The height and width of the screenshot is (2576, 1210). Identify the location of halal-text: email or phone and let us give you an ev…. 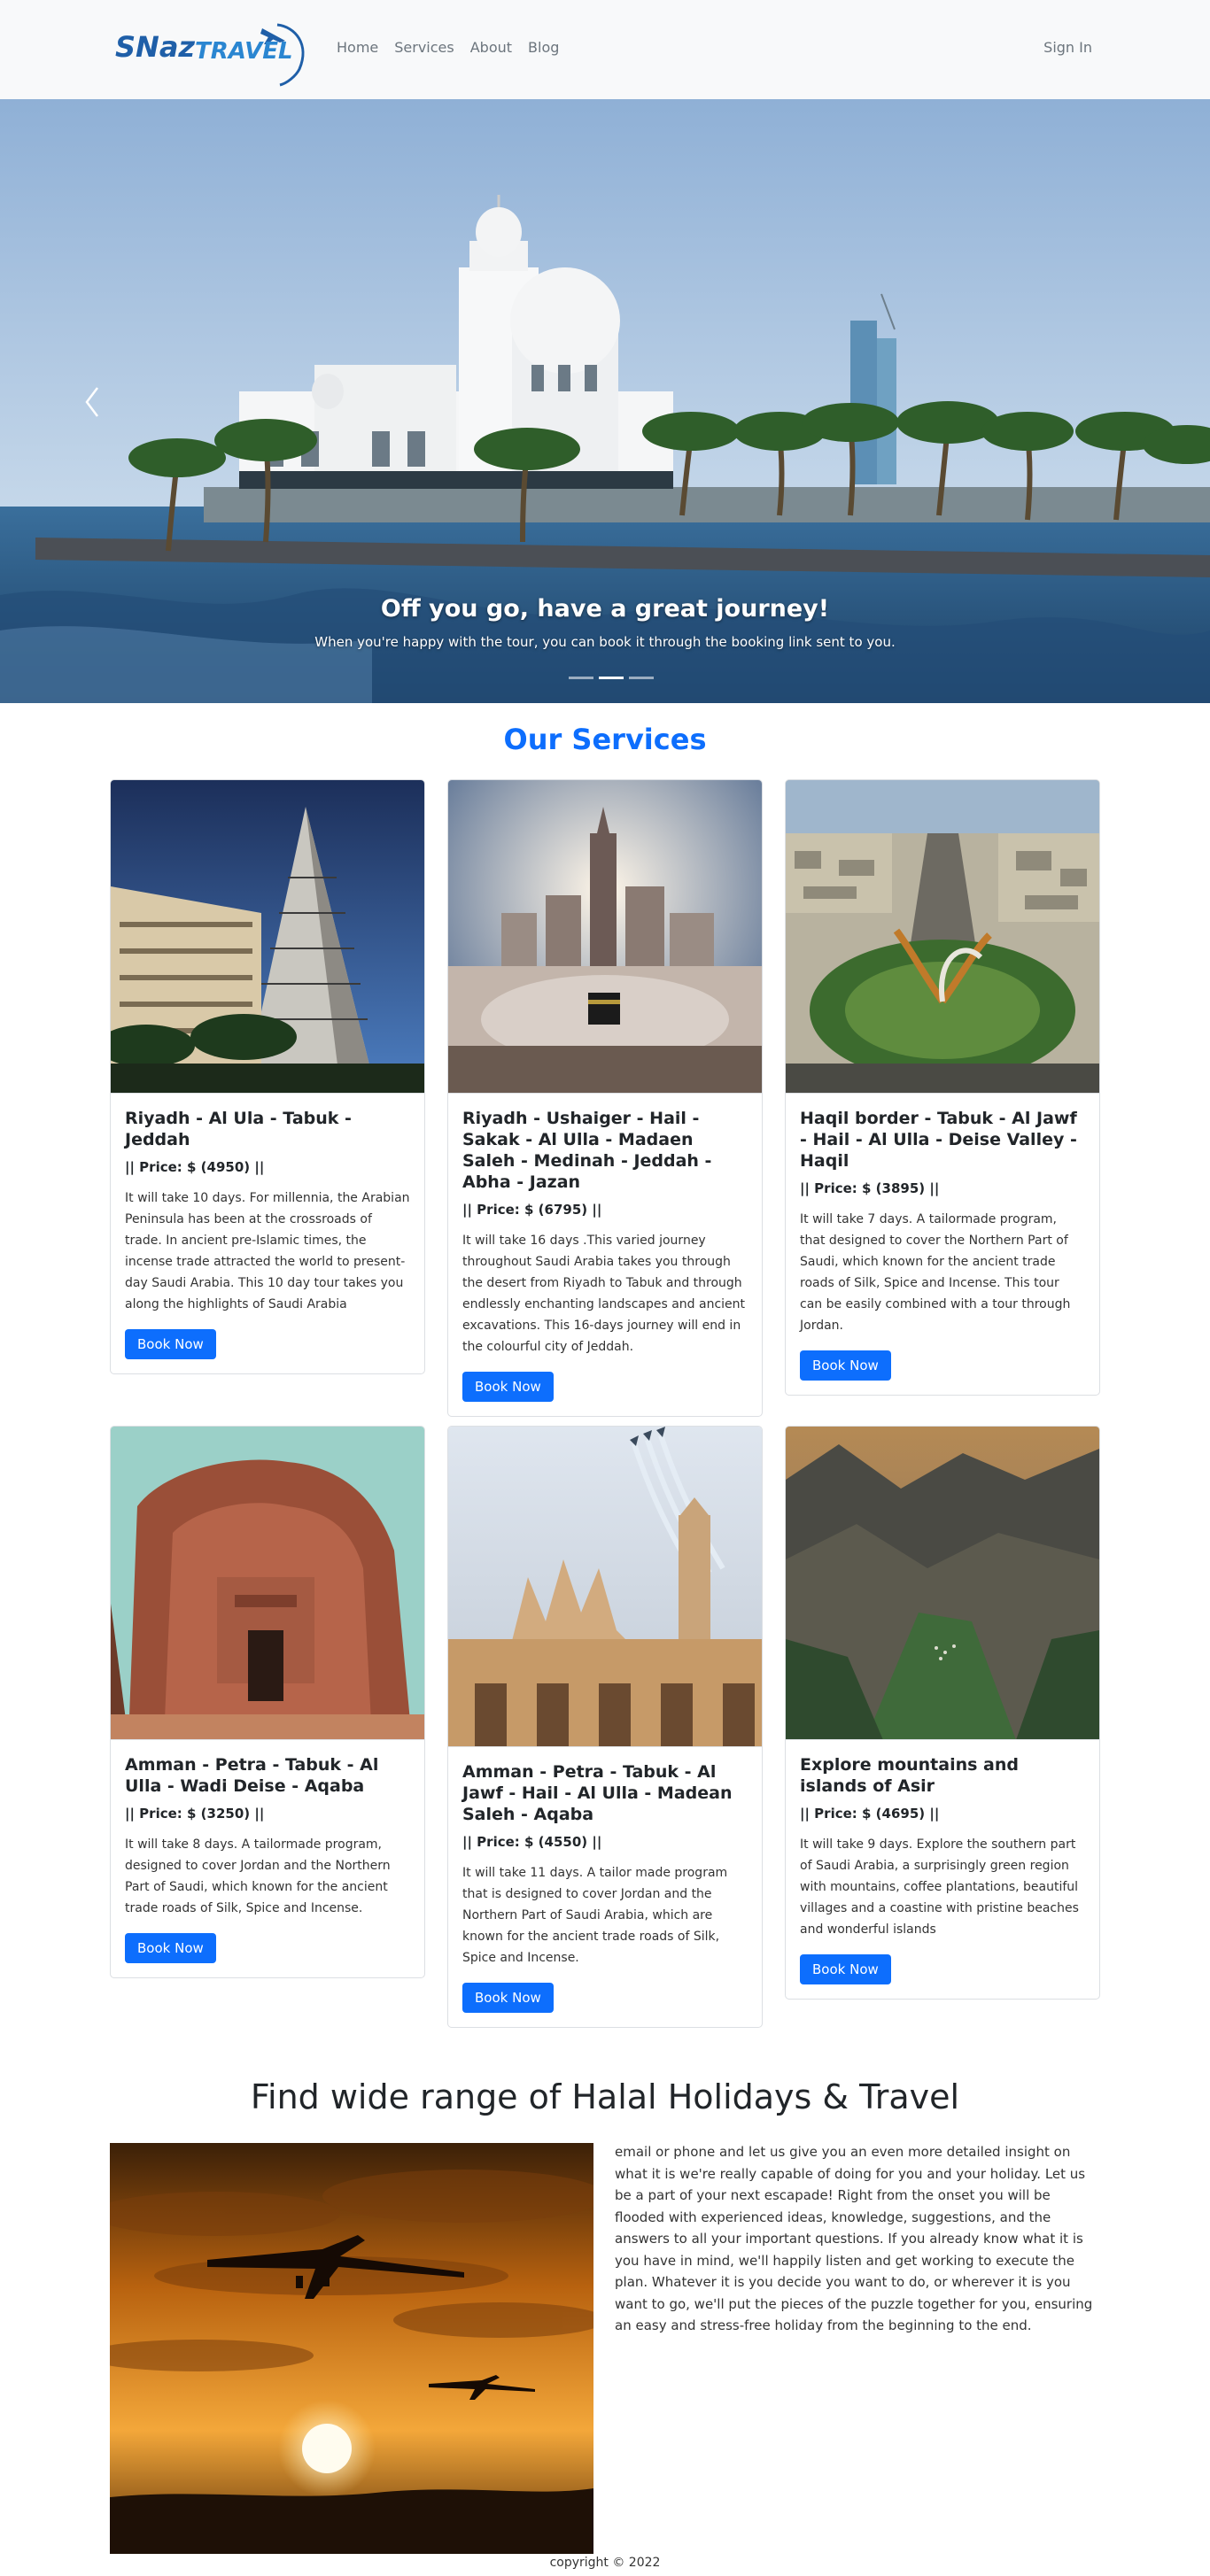
(854, 2238).